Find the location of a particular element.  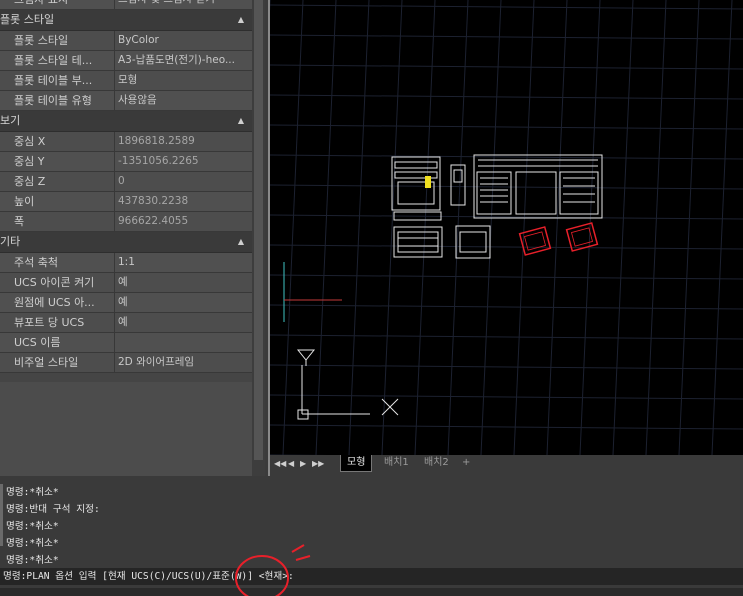

property-value: 모형 is located at coordinates (183, 80).